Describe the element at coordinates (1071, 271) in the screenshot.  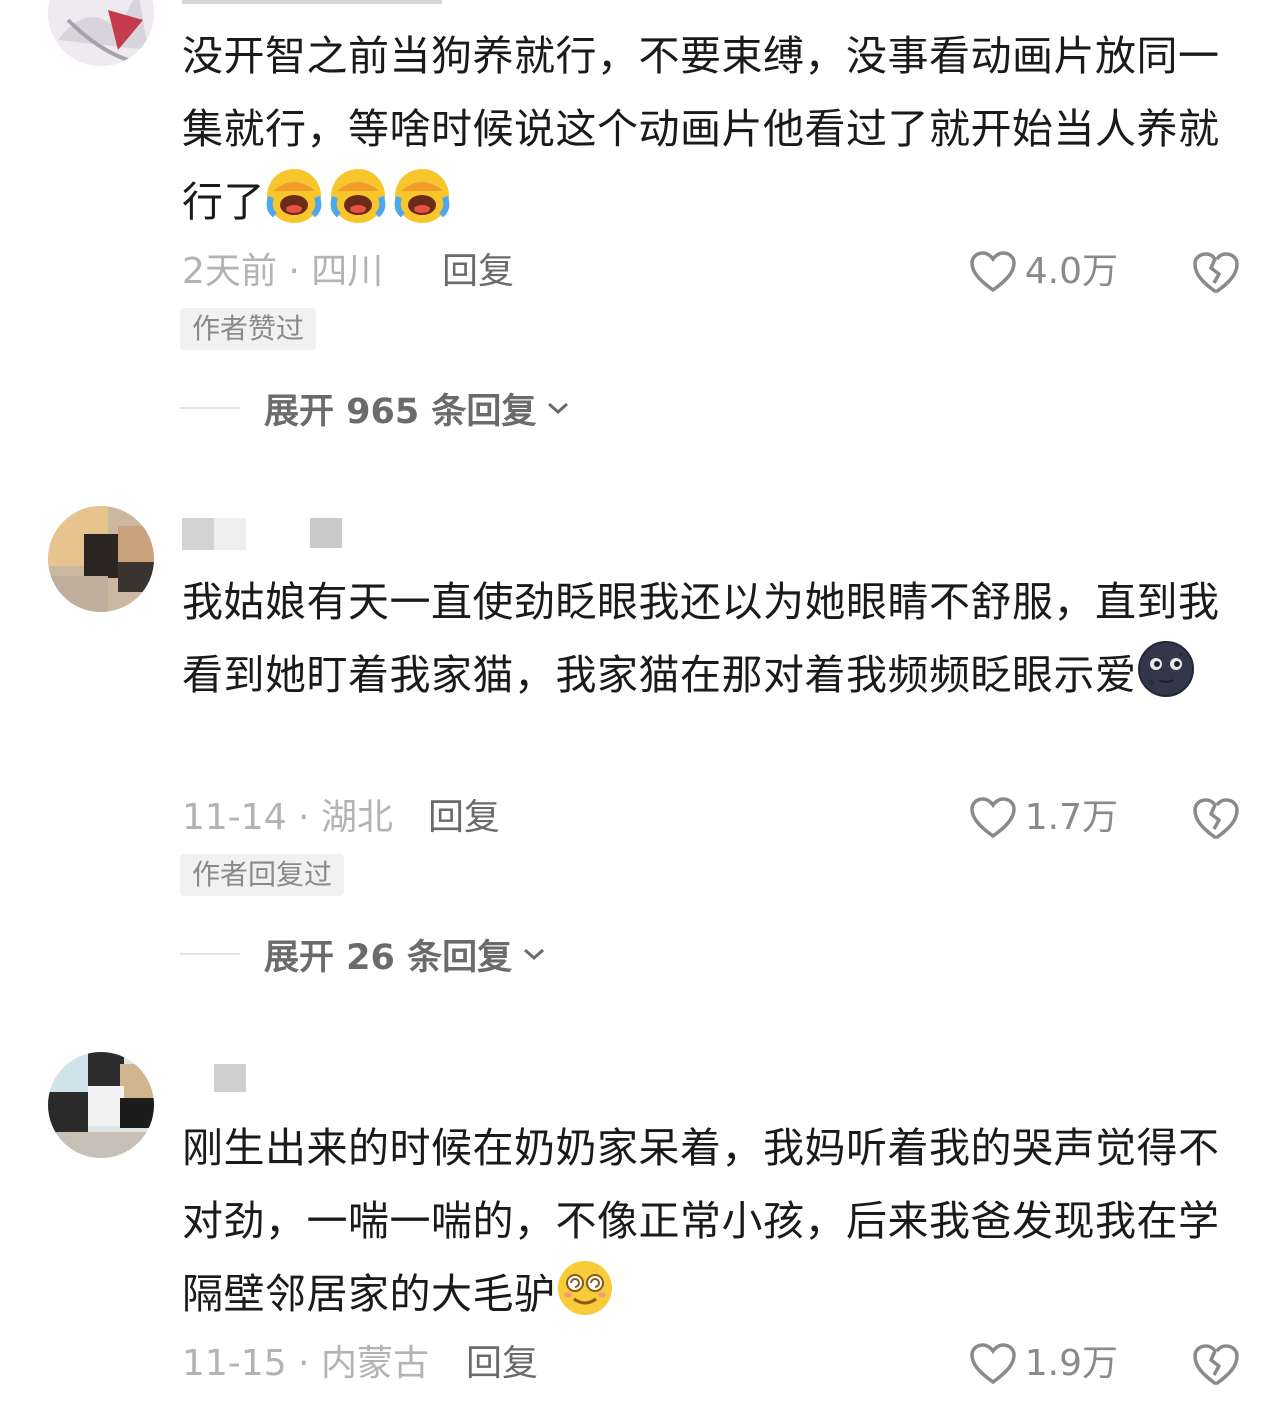
I see `like-count: 4.0万` at that location.